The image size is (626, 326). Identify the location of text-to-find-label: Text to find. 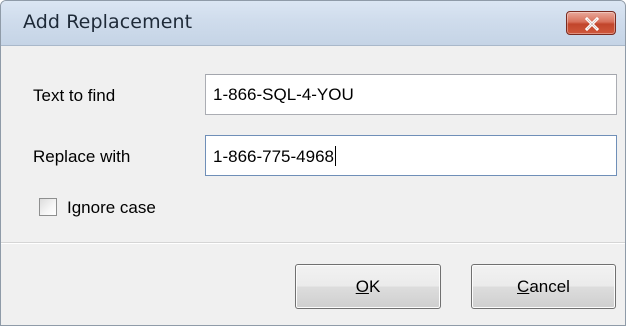
(74, 95).